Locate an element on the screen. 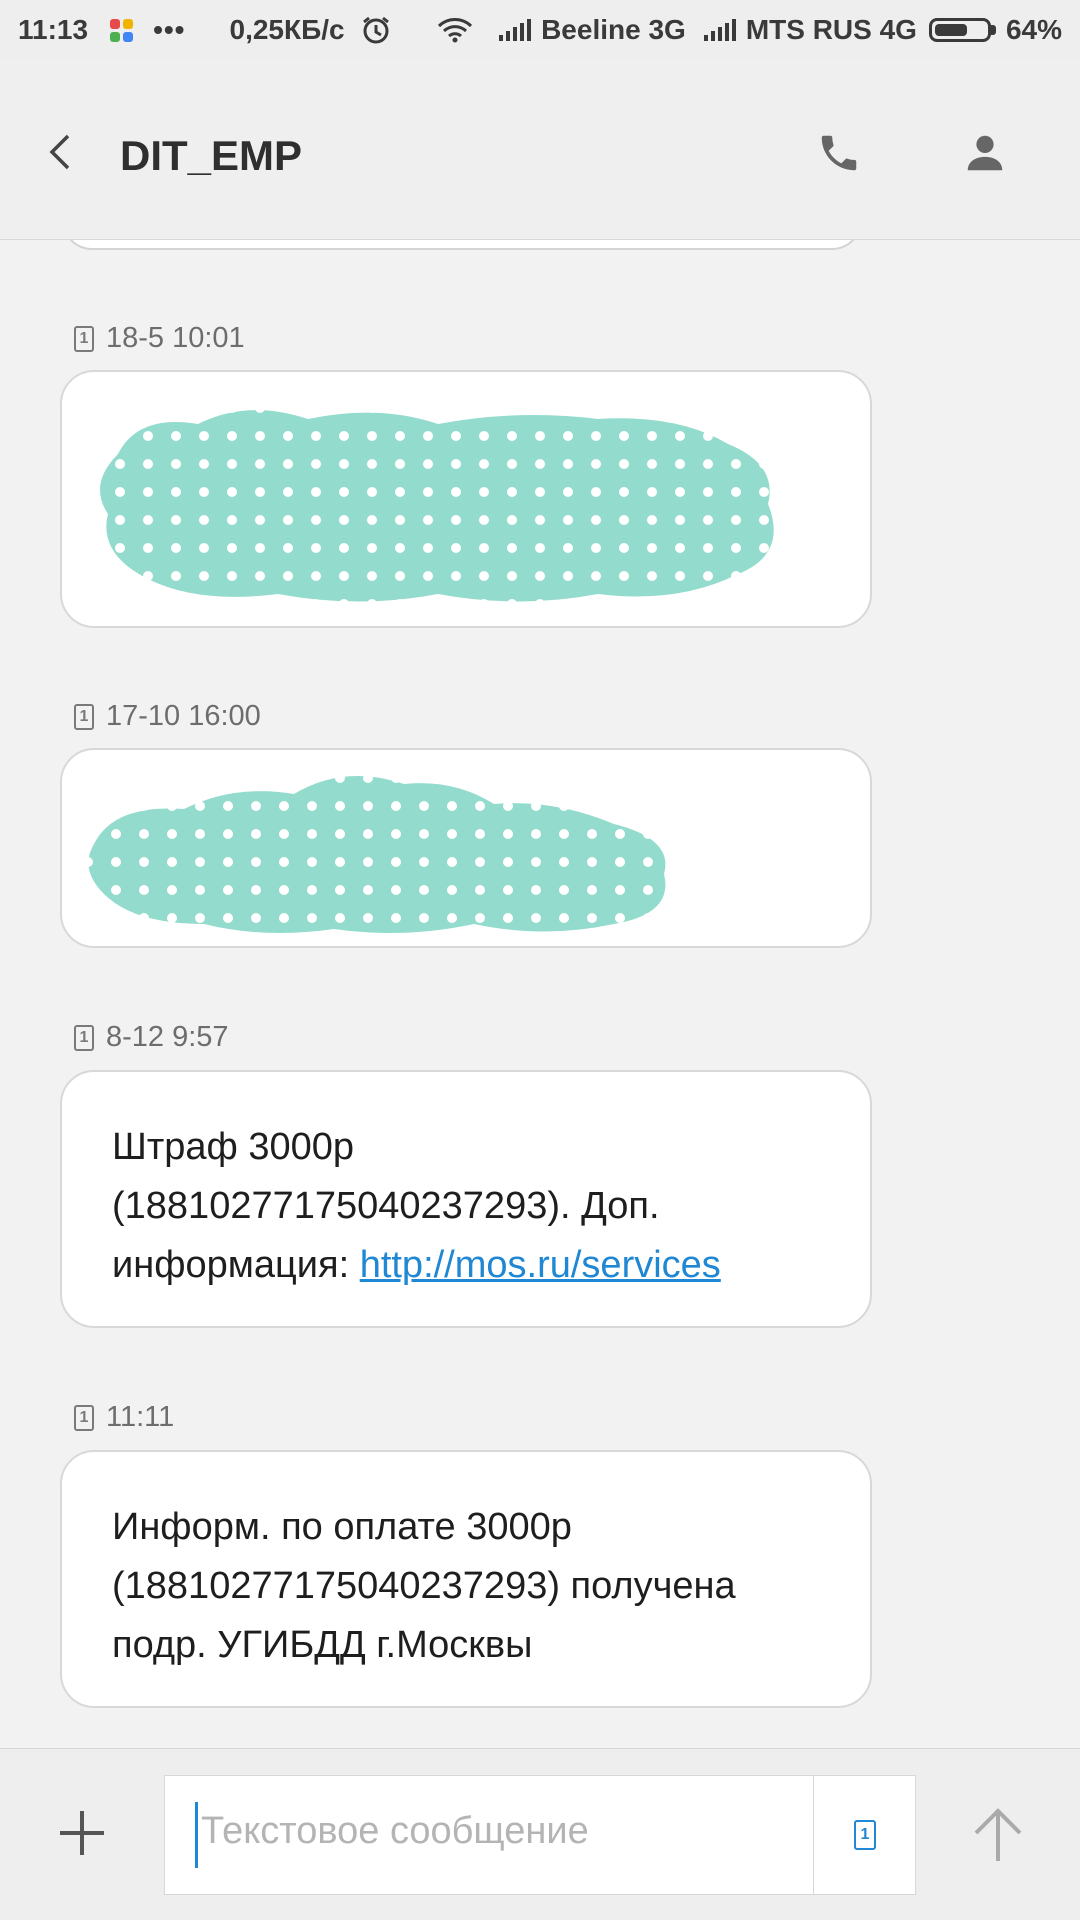 The width and height of the screenshot is (1080, 1920). call-button is located at coordinates (839, 153).